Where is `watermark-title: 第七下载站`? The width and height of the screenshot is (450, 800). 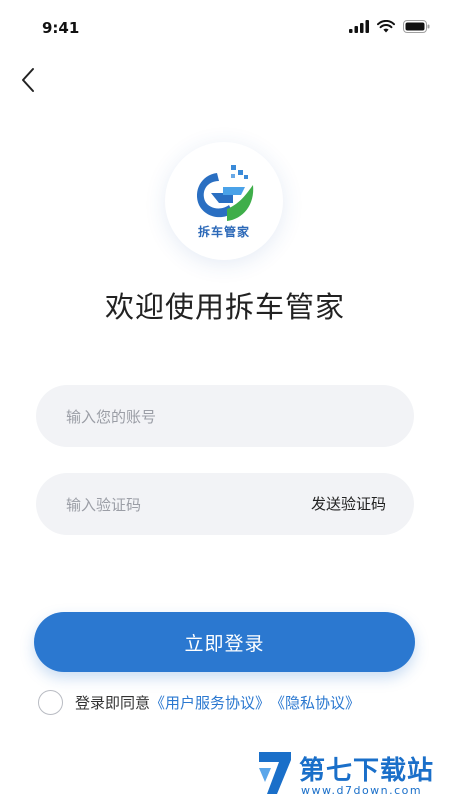 watermark-title: 第七下载站 is located at coordinates (367, 771).